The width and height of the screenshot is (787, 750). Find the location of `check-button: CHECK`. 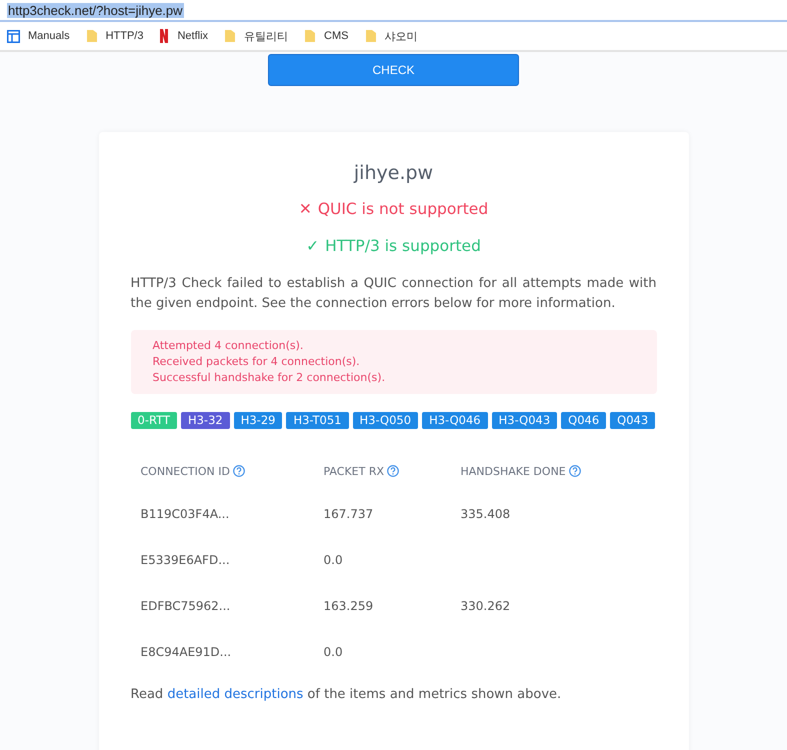

check-button: CHECK is located at coordinates (393, 70).